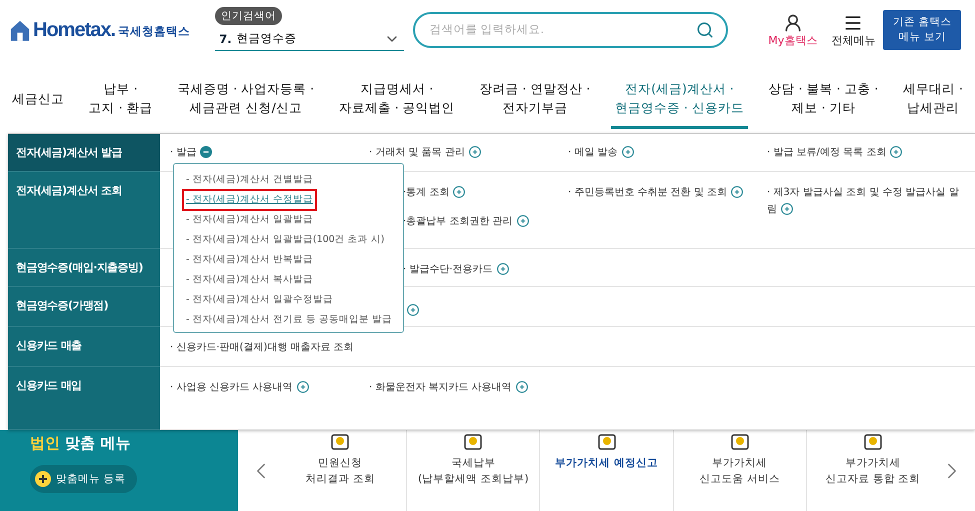 The height and width of the screenshot is (511, 975). What do you see at coordinates (481, 269) in the screenshot?
I see `menu-link: · 발급수단·전용카드` at bounding box center [481, 269].